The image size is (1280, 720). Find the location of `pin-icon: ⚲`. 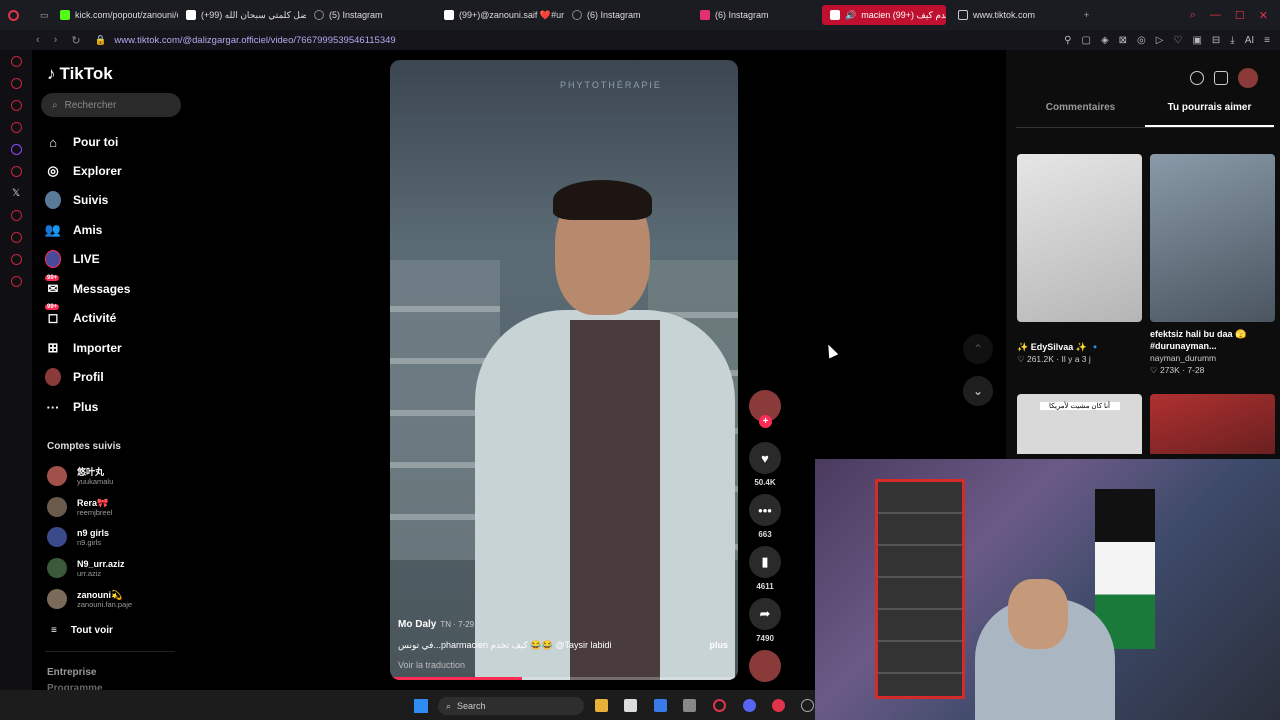

pin-icon: ⚲ is located at coordinates (1067, 40).